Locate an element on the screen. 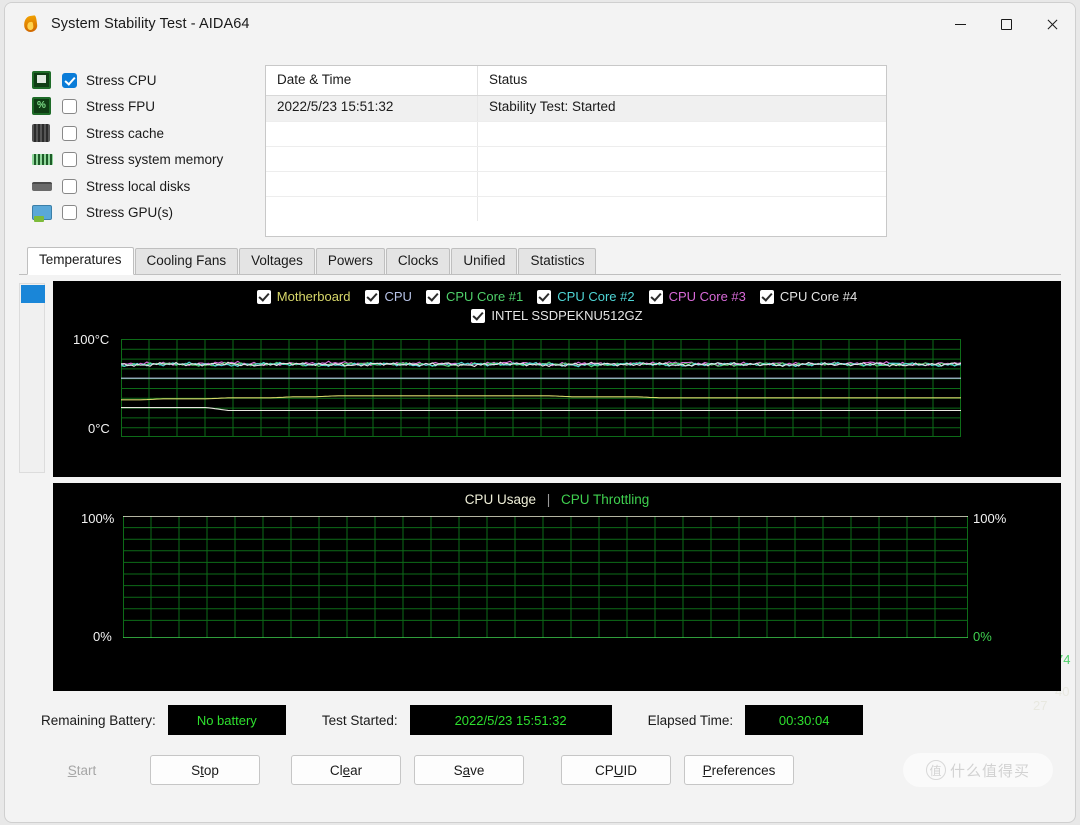  stress-disks-checkbox is located at coordinates (69, 186).